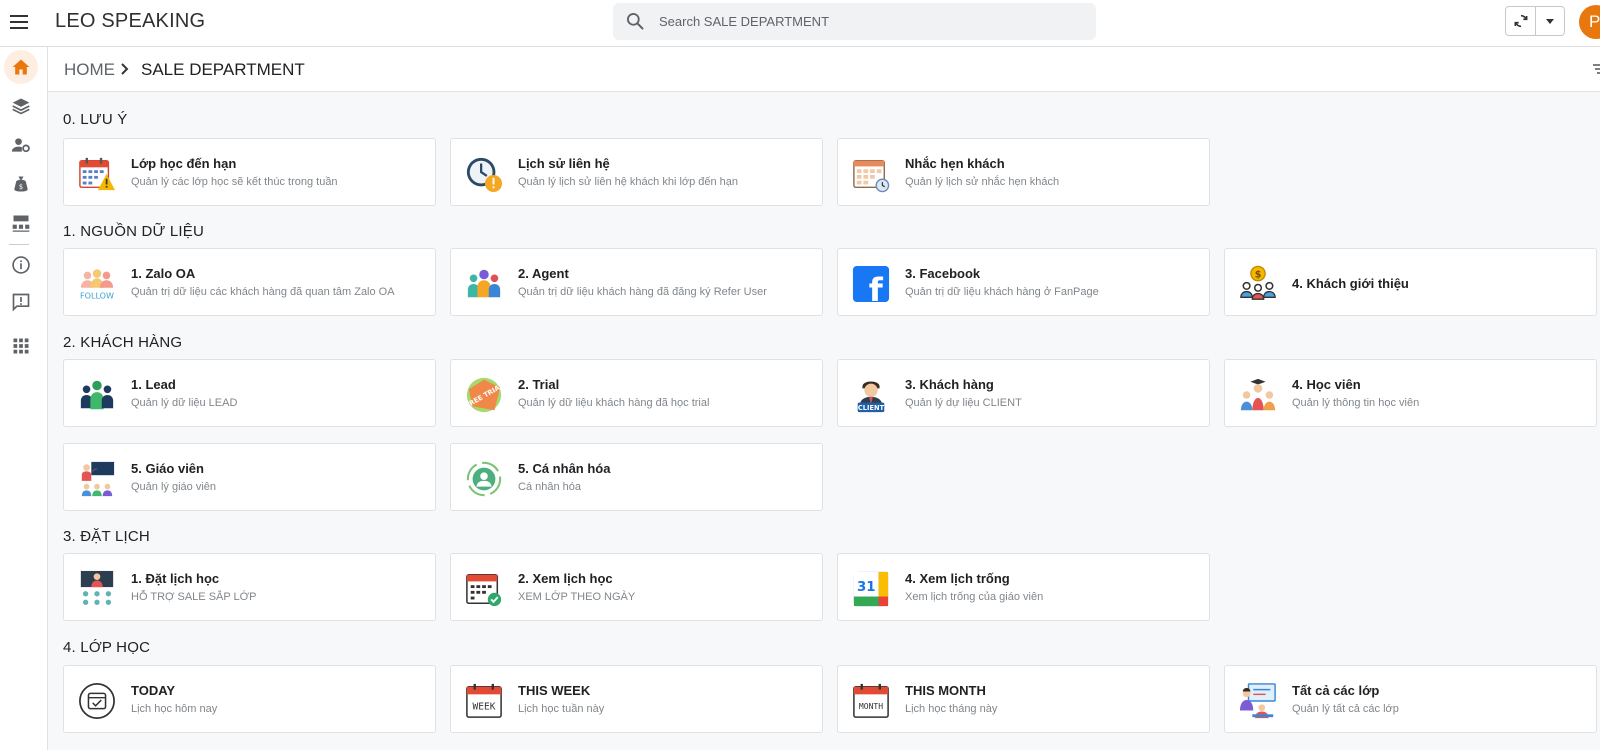 The image size is (1600, 750). I want to click on calendar-clock-icon, so click(871, 174).